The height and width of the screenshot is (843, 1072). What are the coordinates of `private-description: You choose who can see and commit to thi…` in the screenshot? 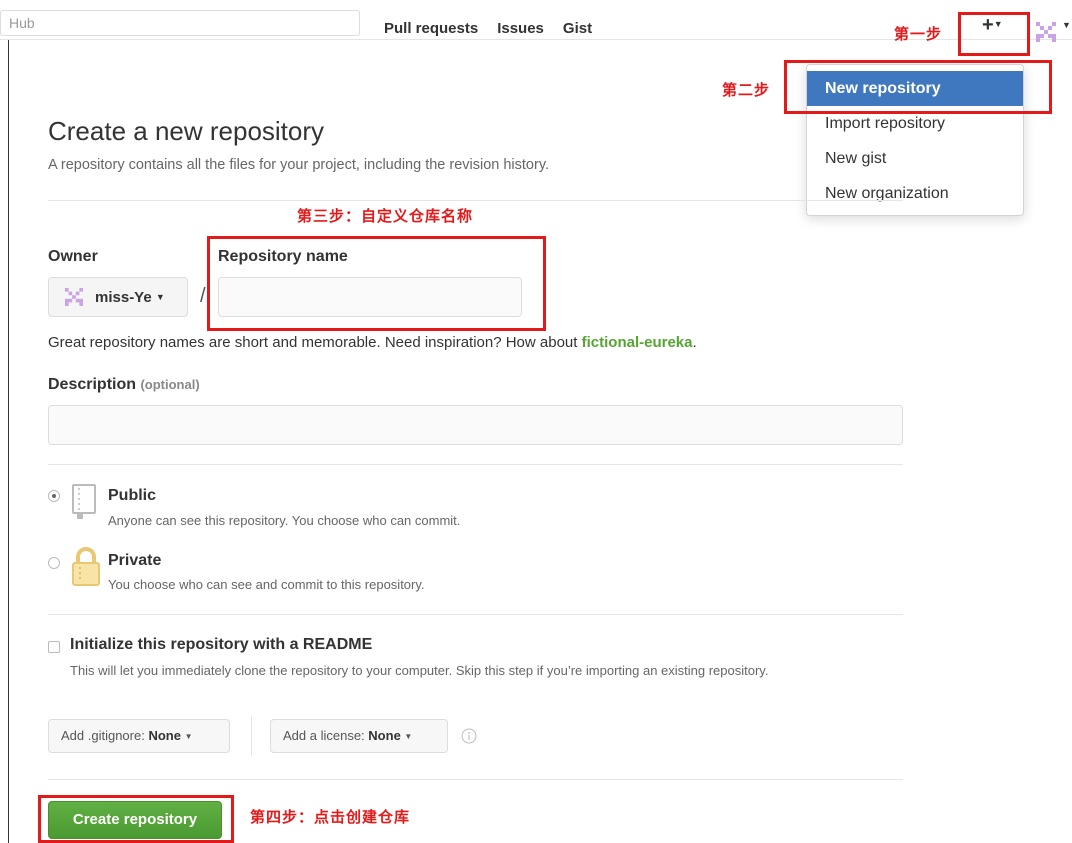 It's located at (266, 584).